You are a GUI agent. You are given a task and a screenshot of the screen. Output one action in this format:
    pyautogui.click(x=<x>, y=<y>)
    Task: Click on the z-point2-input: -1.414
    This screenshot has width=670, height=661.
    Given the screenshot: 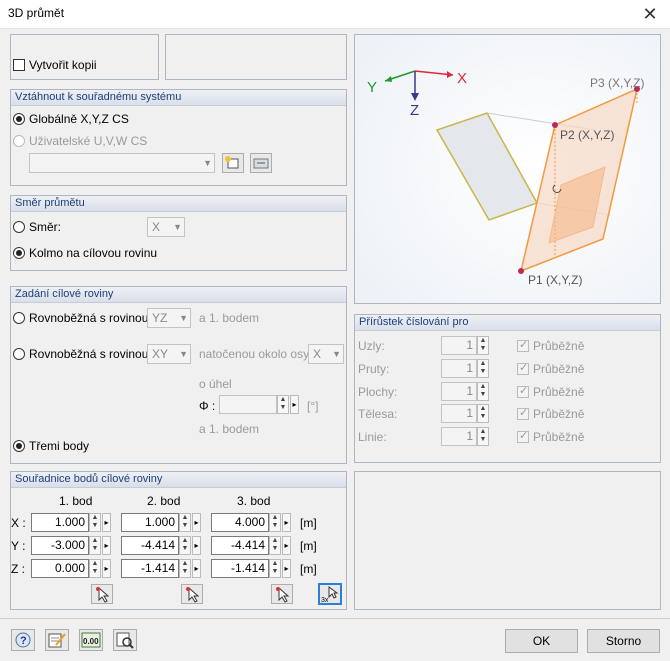 What is the action you would take?
    pyautogui.click(x=150, y=568)
    